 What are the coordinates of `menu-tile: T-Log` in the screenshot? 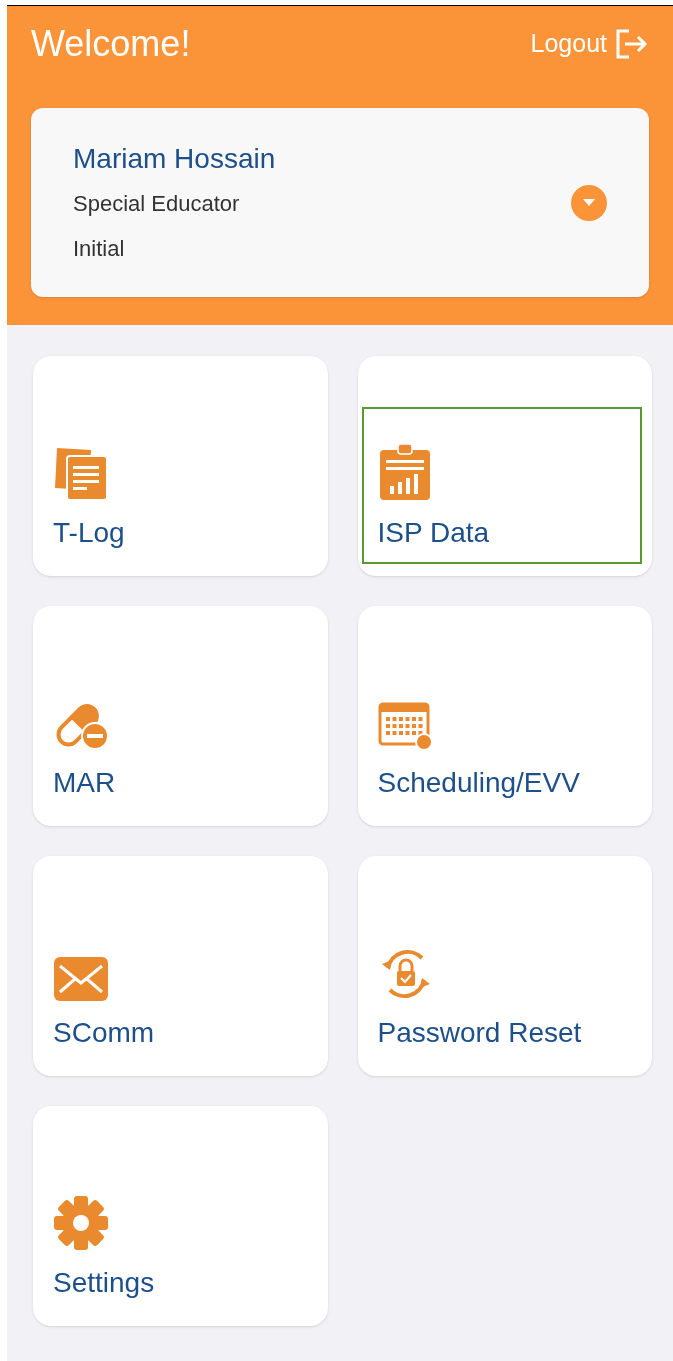 It's located at (180, 466).